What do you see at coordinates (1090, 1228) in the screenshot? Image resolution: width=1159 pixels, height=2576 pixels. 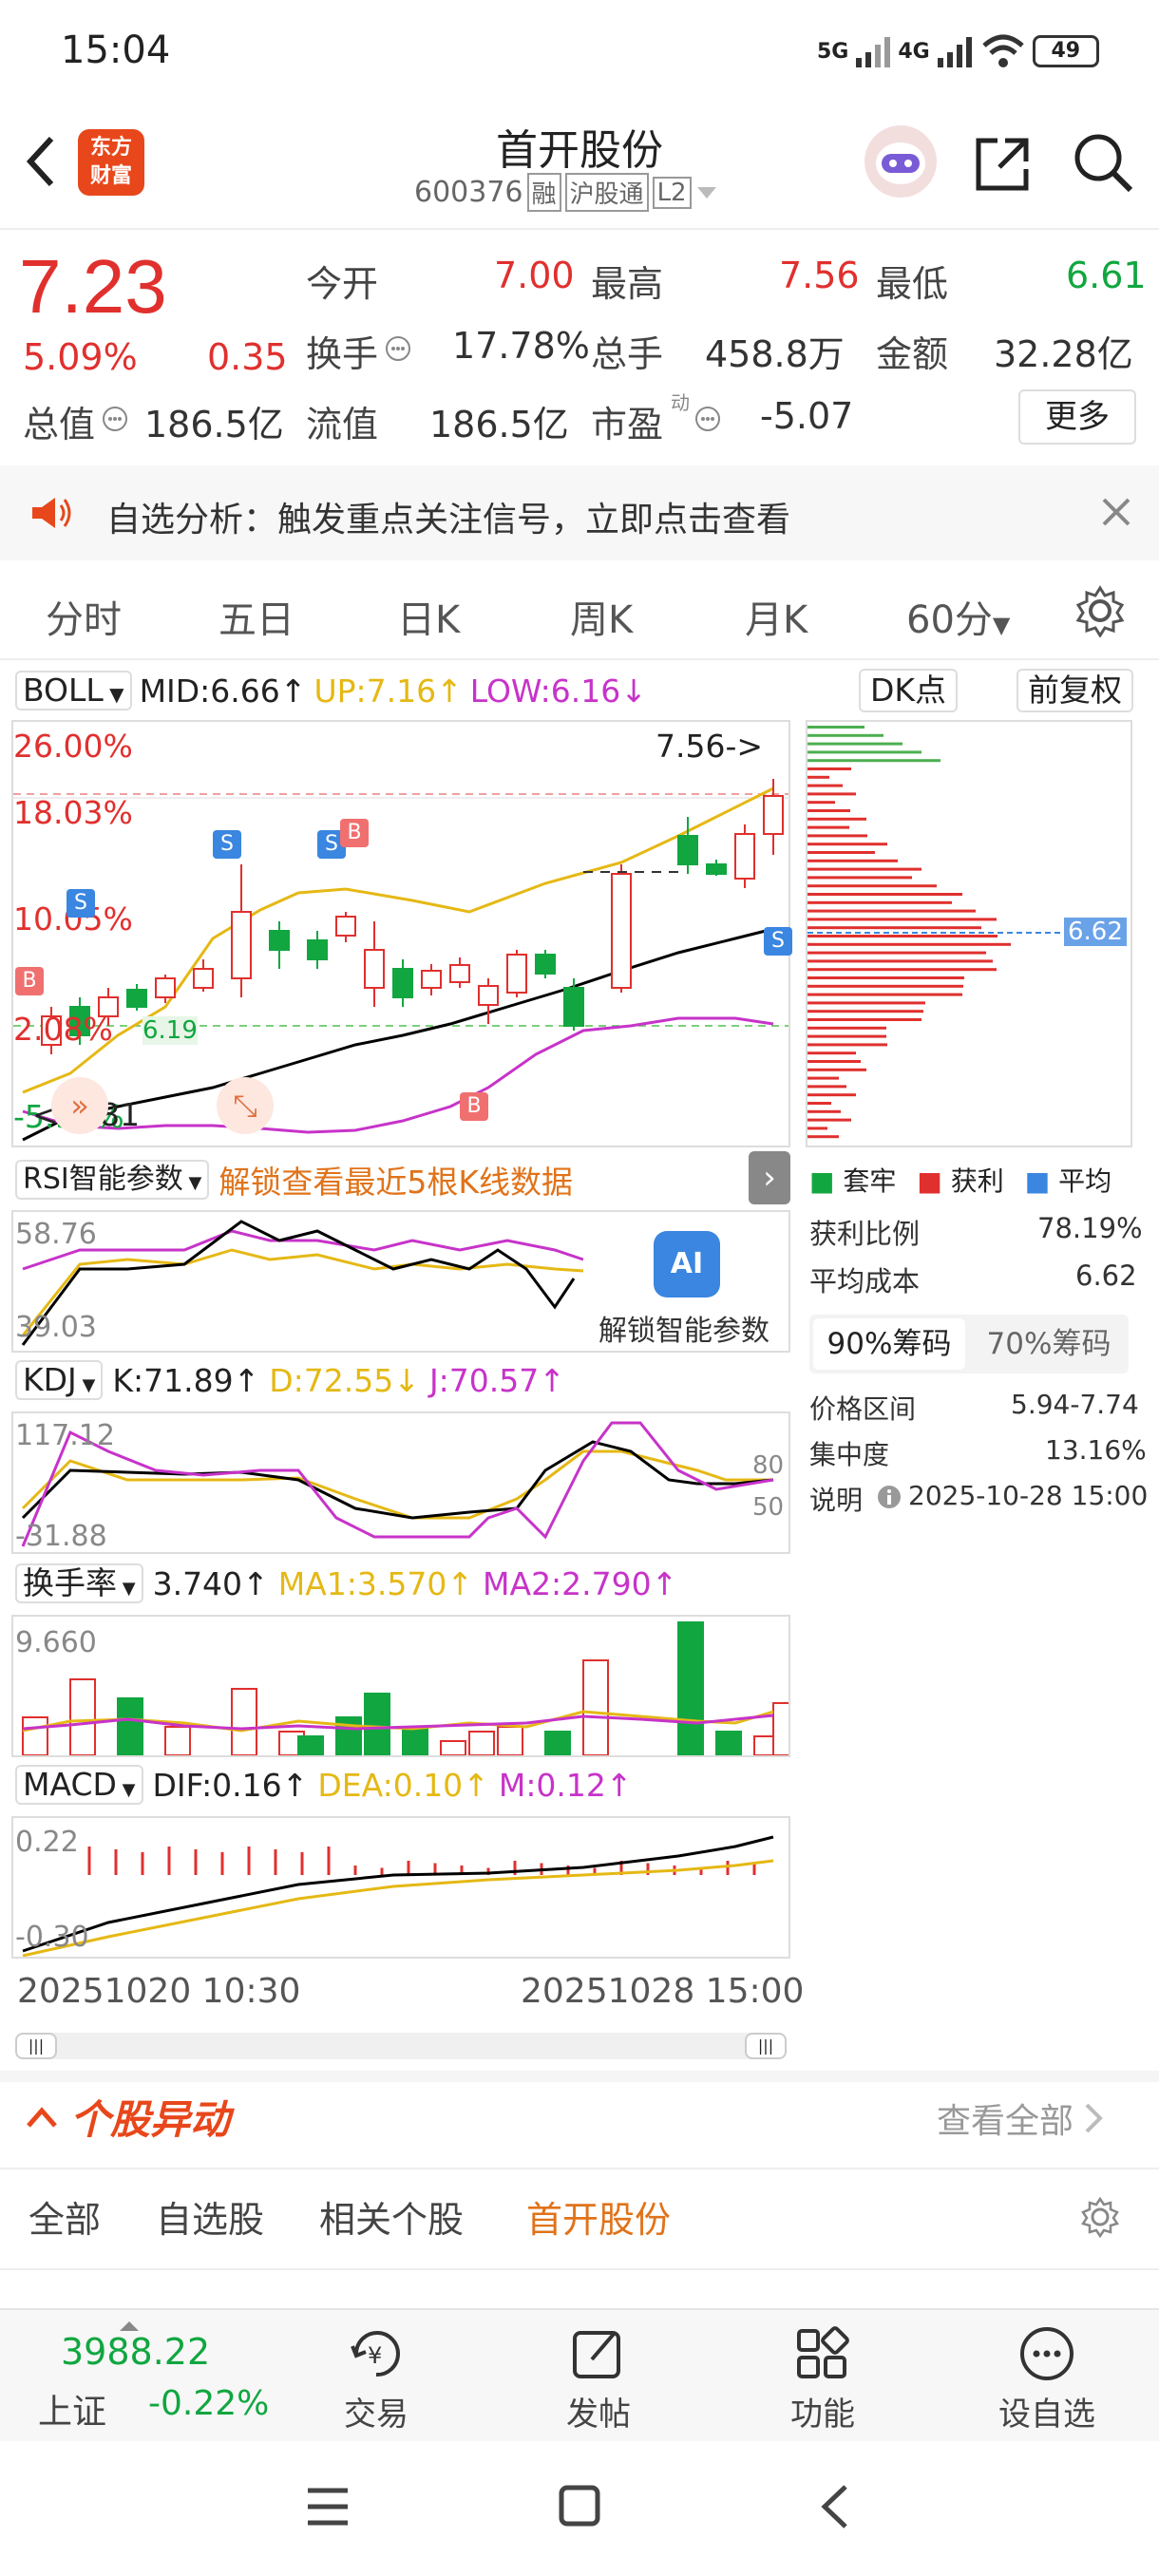 I see `profit-value: 78.19%` at bounding box center [1090, 1228].